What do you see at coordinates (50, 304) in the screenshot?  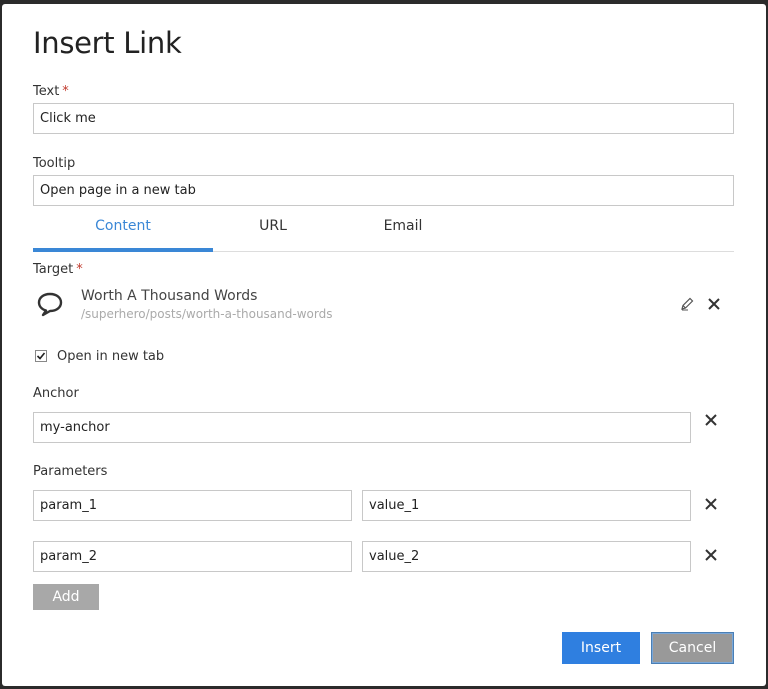 I see `speech-bubble-icon` at bounding box center [50, 304].